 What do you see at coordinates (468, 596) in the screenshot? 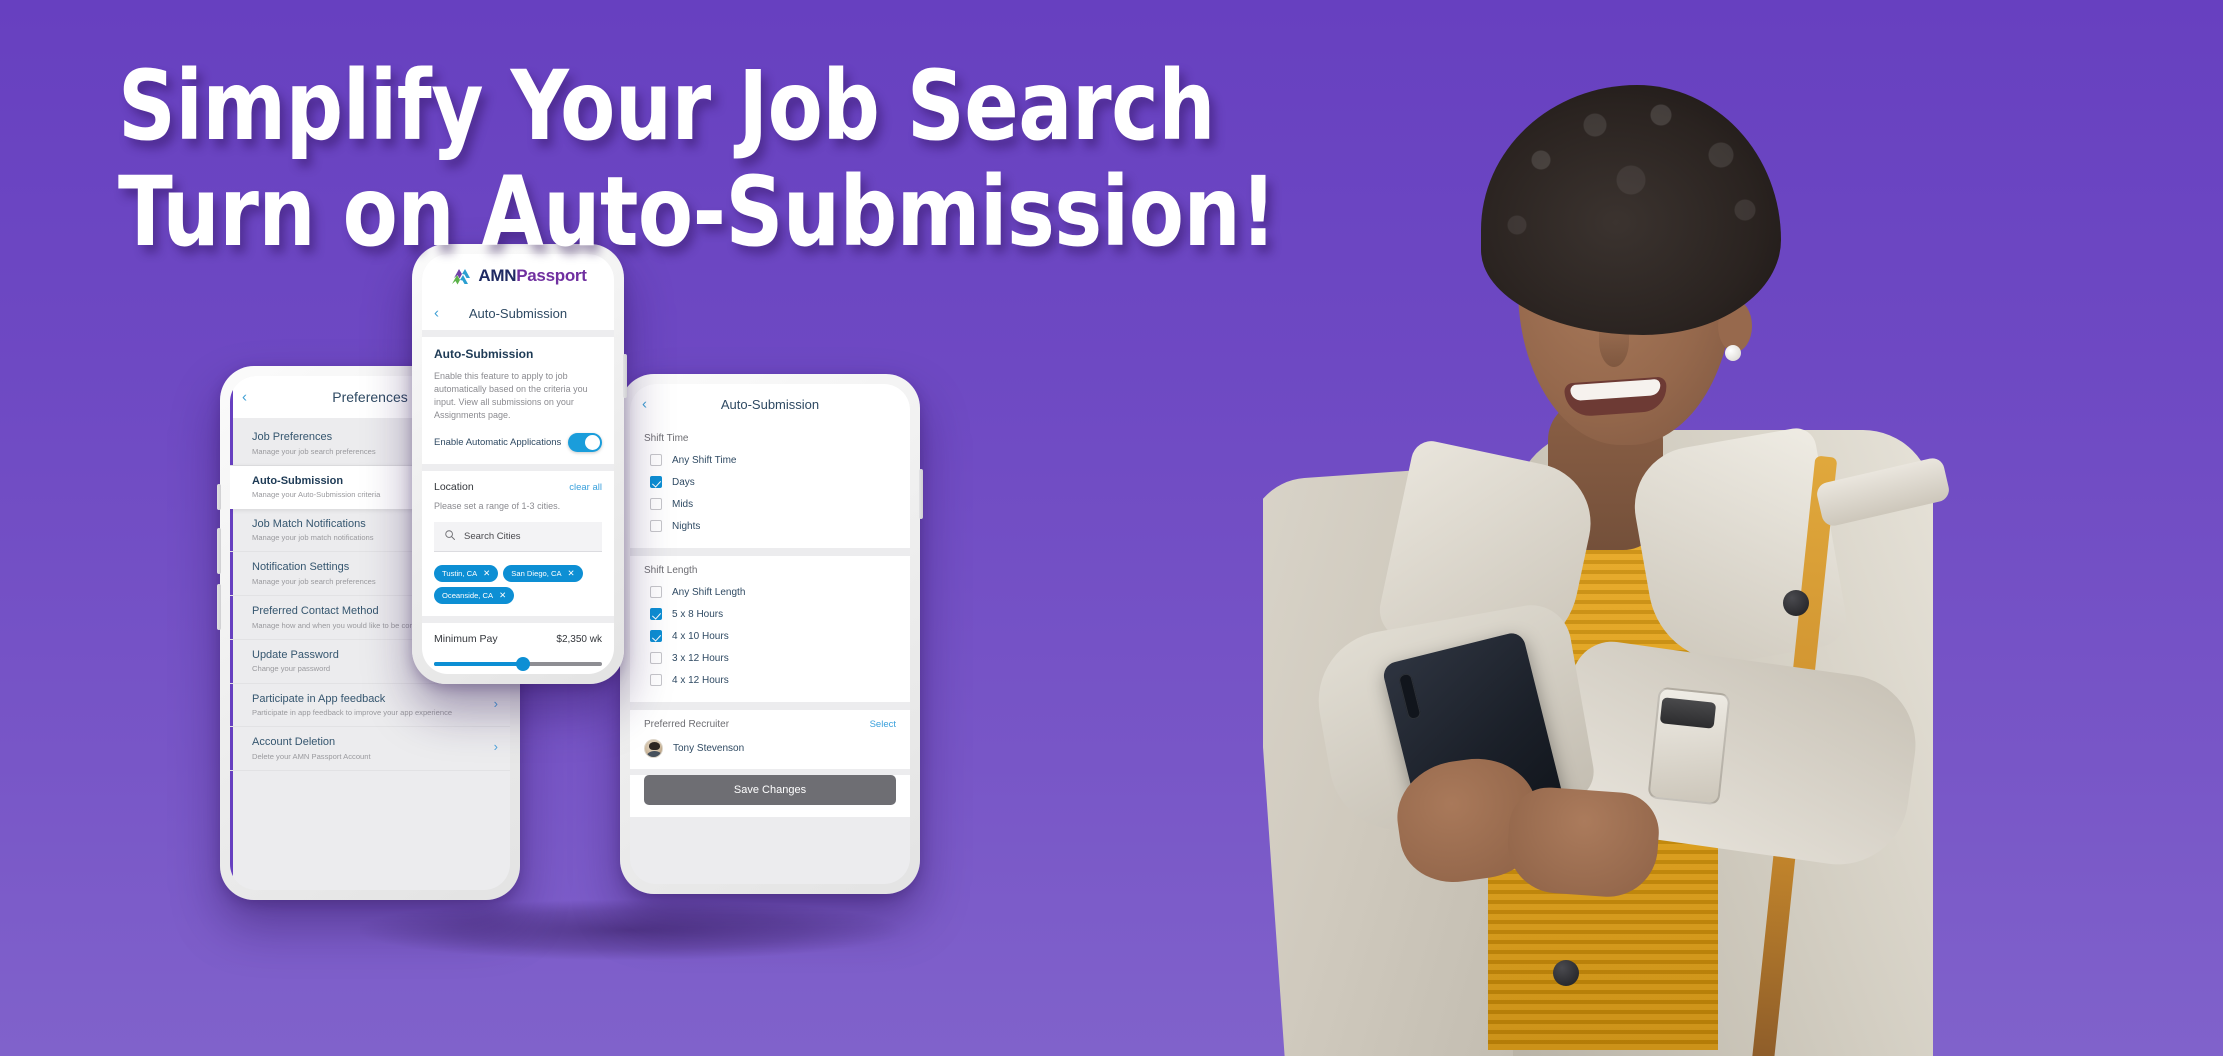
I see `city-chip-label: Oceanside, CA` at bounding box center [468, 596].